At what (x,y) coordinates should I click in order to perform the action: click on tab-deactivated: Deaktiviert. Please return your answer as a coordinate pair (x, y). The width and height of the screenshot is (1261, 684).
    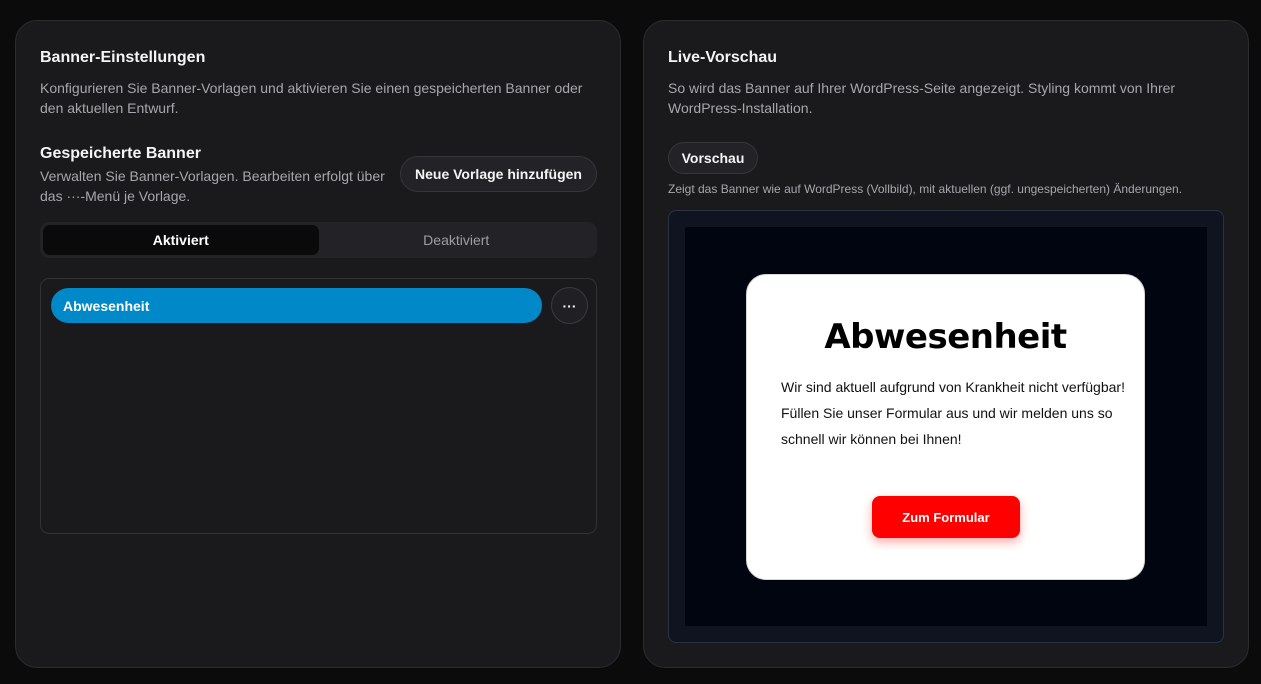
    Looking at the image, I should click on (457, 240).